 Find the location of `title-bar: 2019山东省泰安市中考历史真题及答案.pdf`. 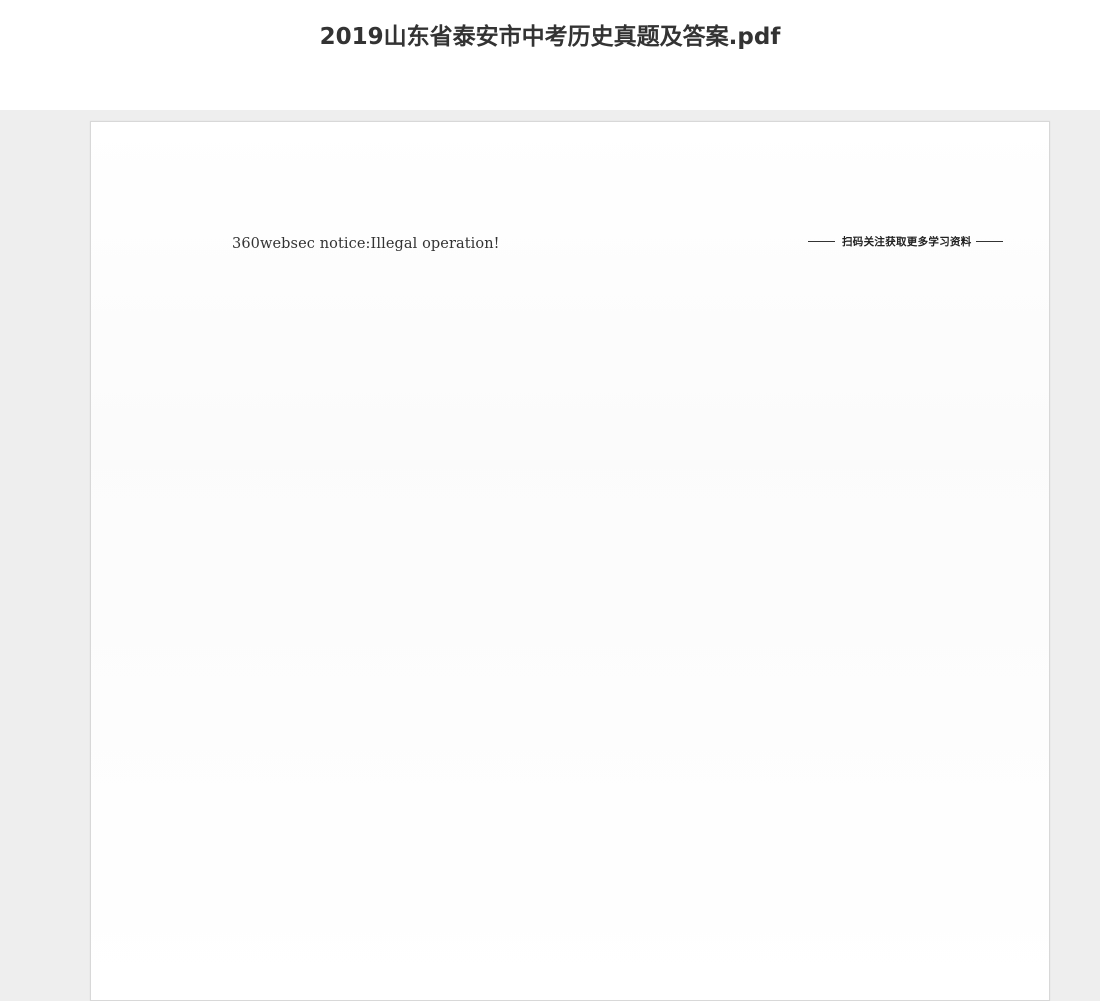

title-bar: 2019山东省泰安市中考历史真题及答案.pdf is located at coordinates (550, 55).